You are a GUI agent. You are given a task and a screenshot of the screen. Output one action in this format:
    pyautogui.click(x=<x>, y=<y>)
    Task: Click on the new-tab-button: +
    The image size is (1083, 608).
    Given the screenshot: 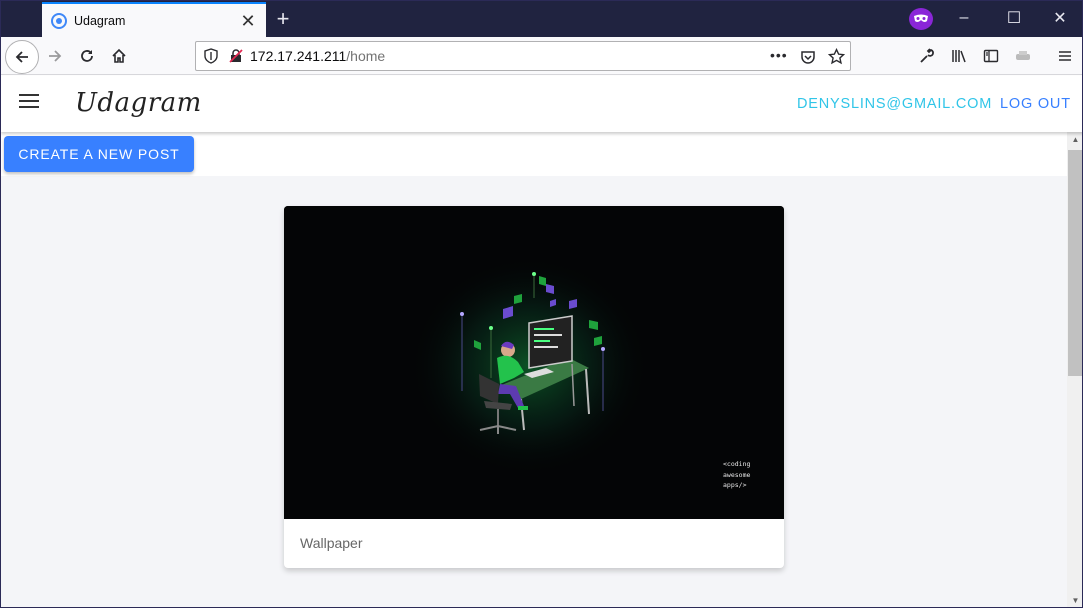 What is the action you would take?
    pyautogui.click(x=283, y=19)
    